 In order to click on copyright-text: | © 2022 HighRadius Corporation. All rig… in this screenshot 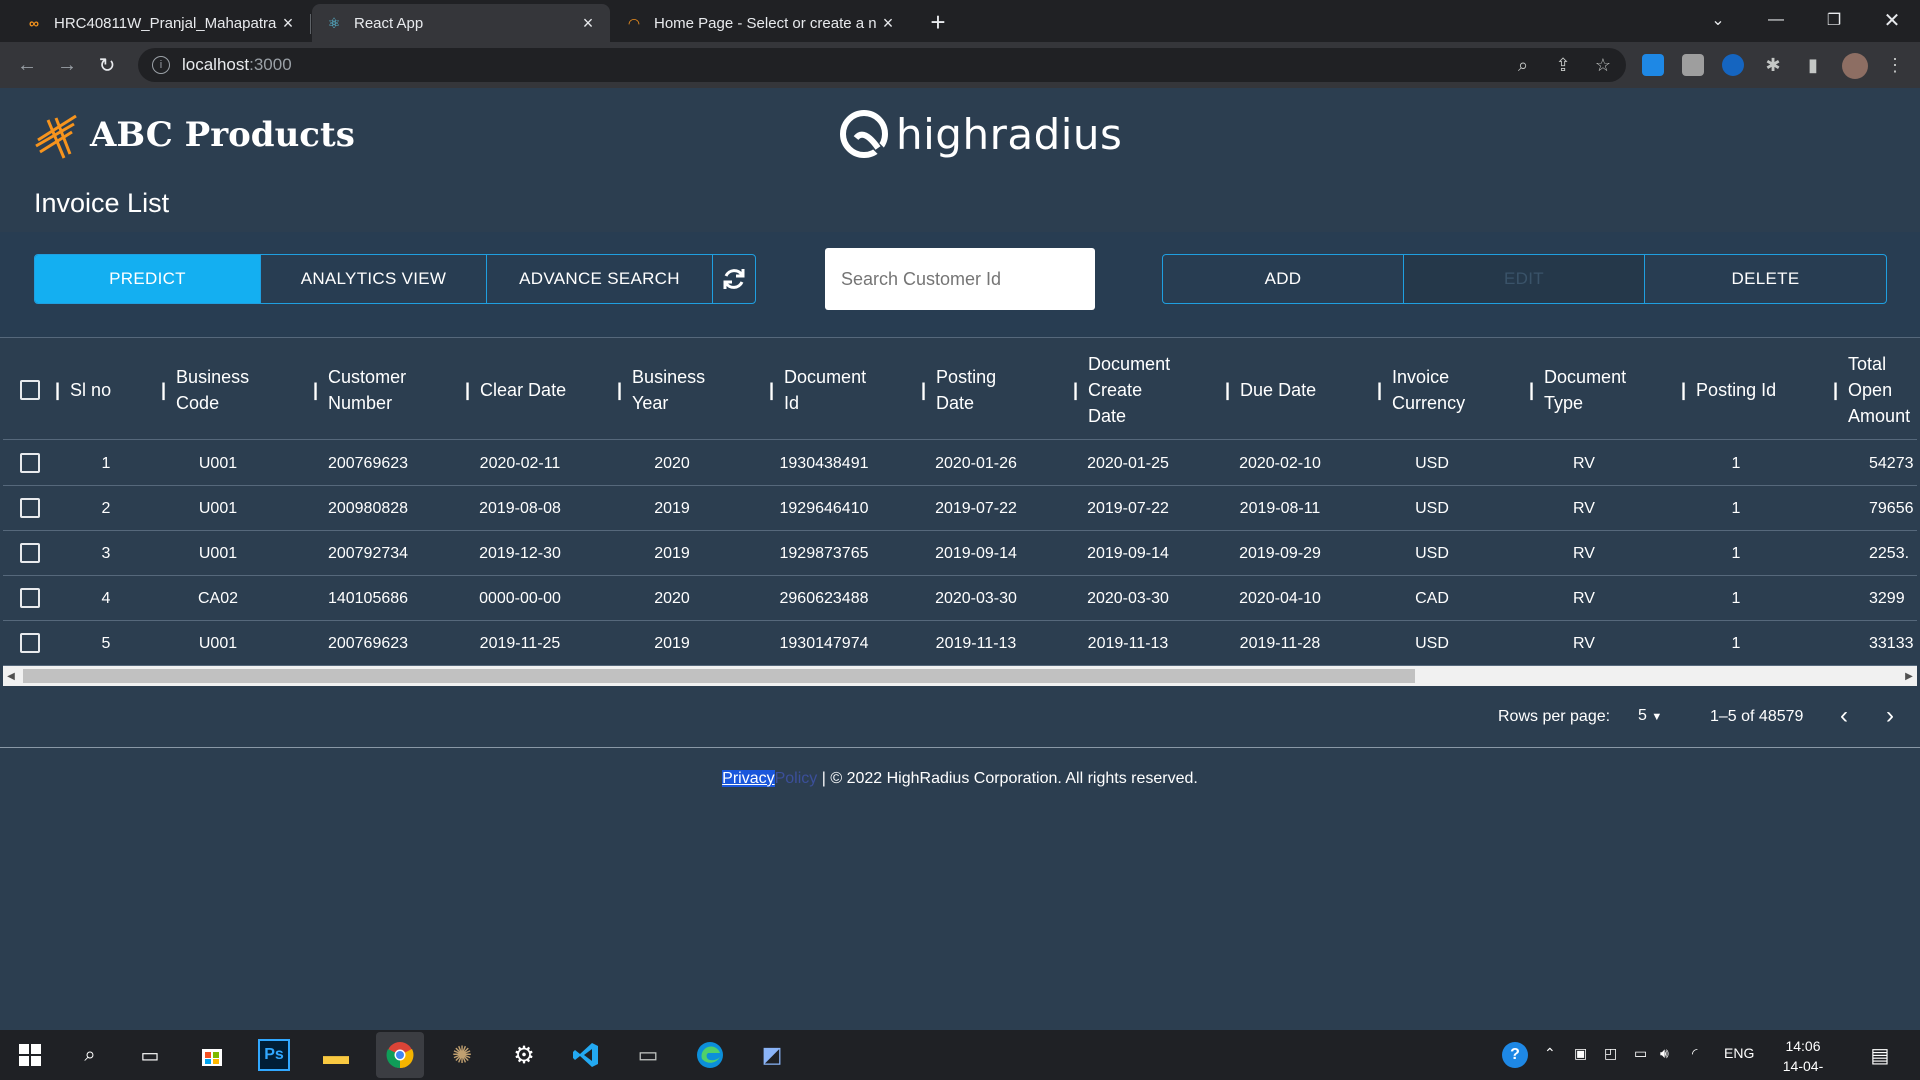, I will do `click(1007, 778)`.